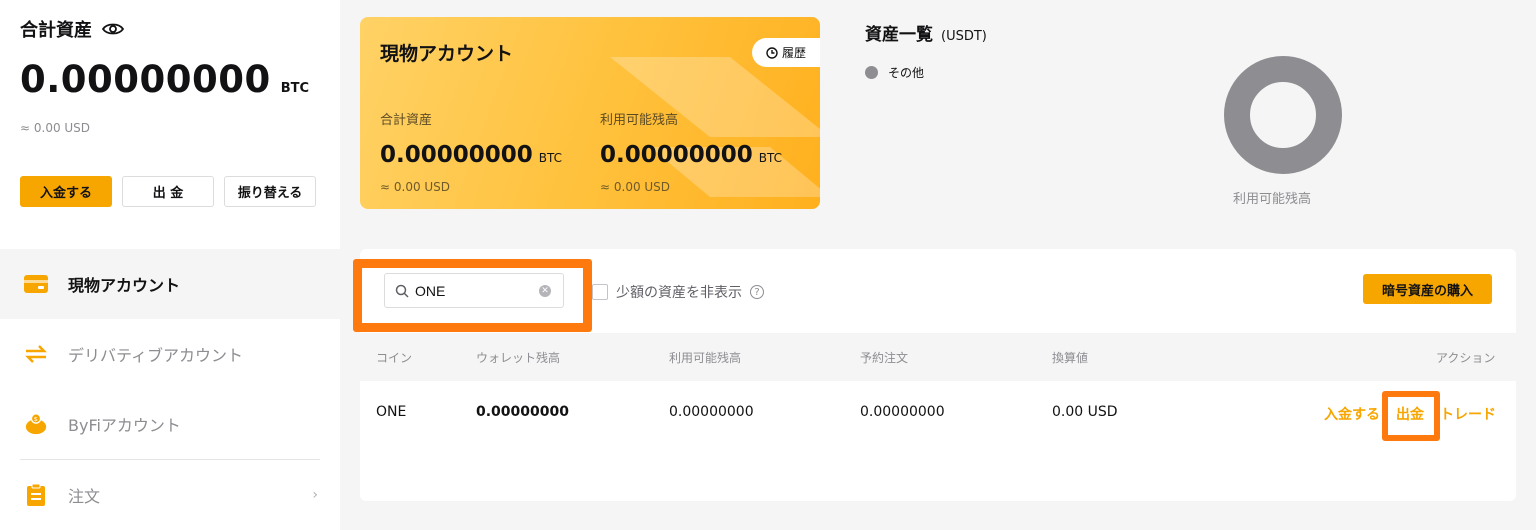  Describe the element at coordinates (676, 155) in the screenshot. I see `spot-available-amount: 0.00000000` at that location.